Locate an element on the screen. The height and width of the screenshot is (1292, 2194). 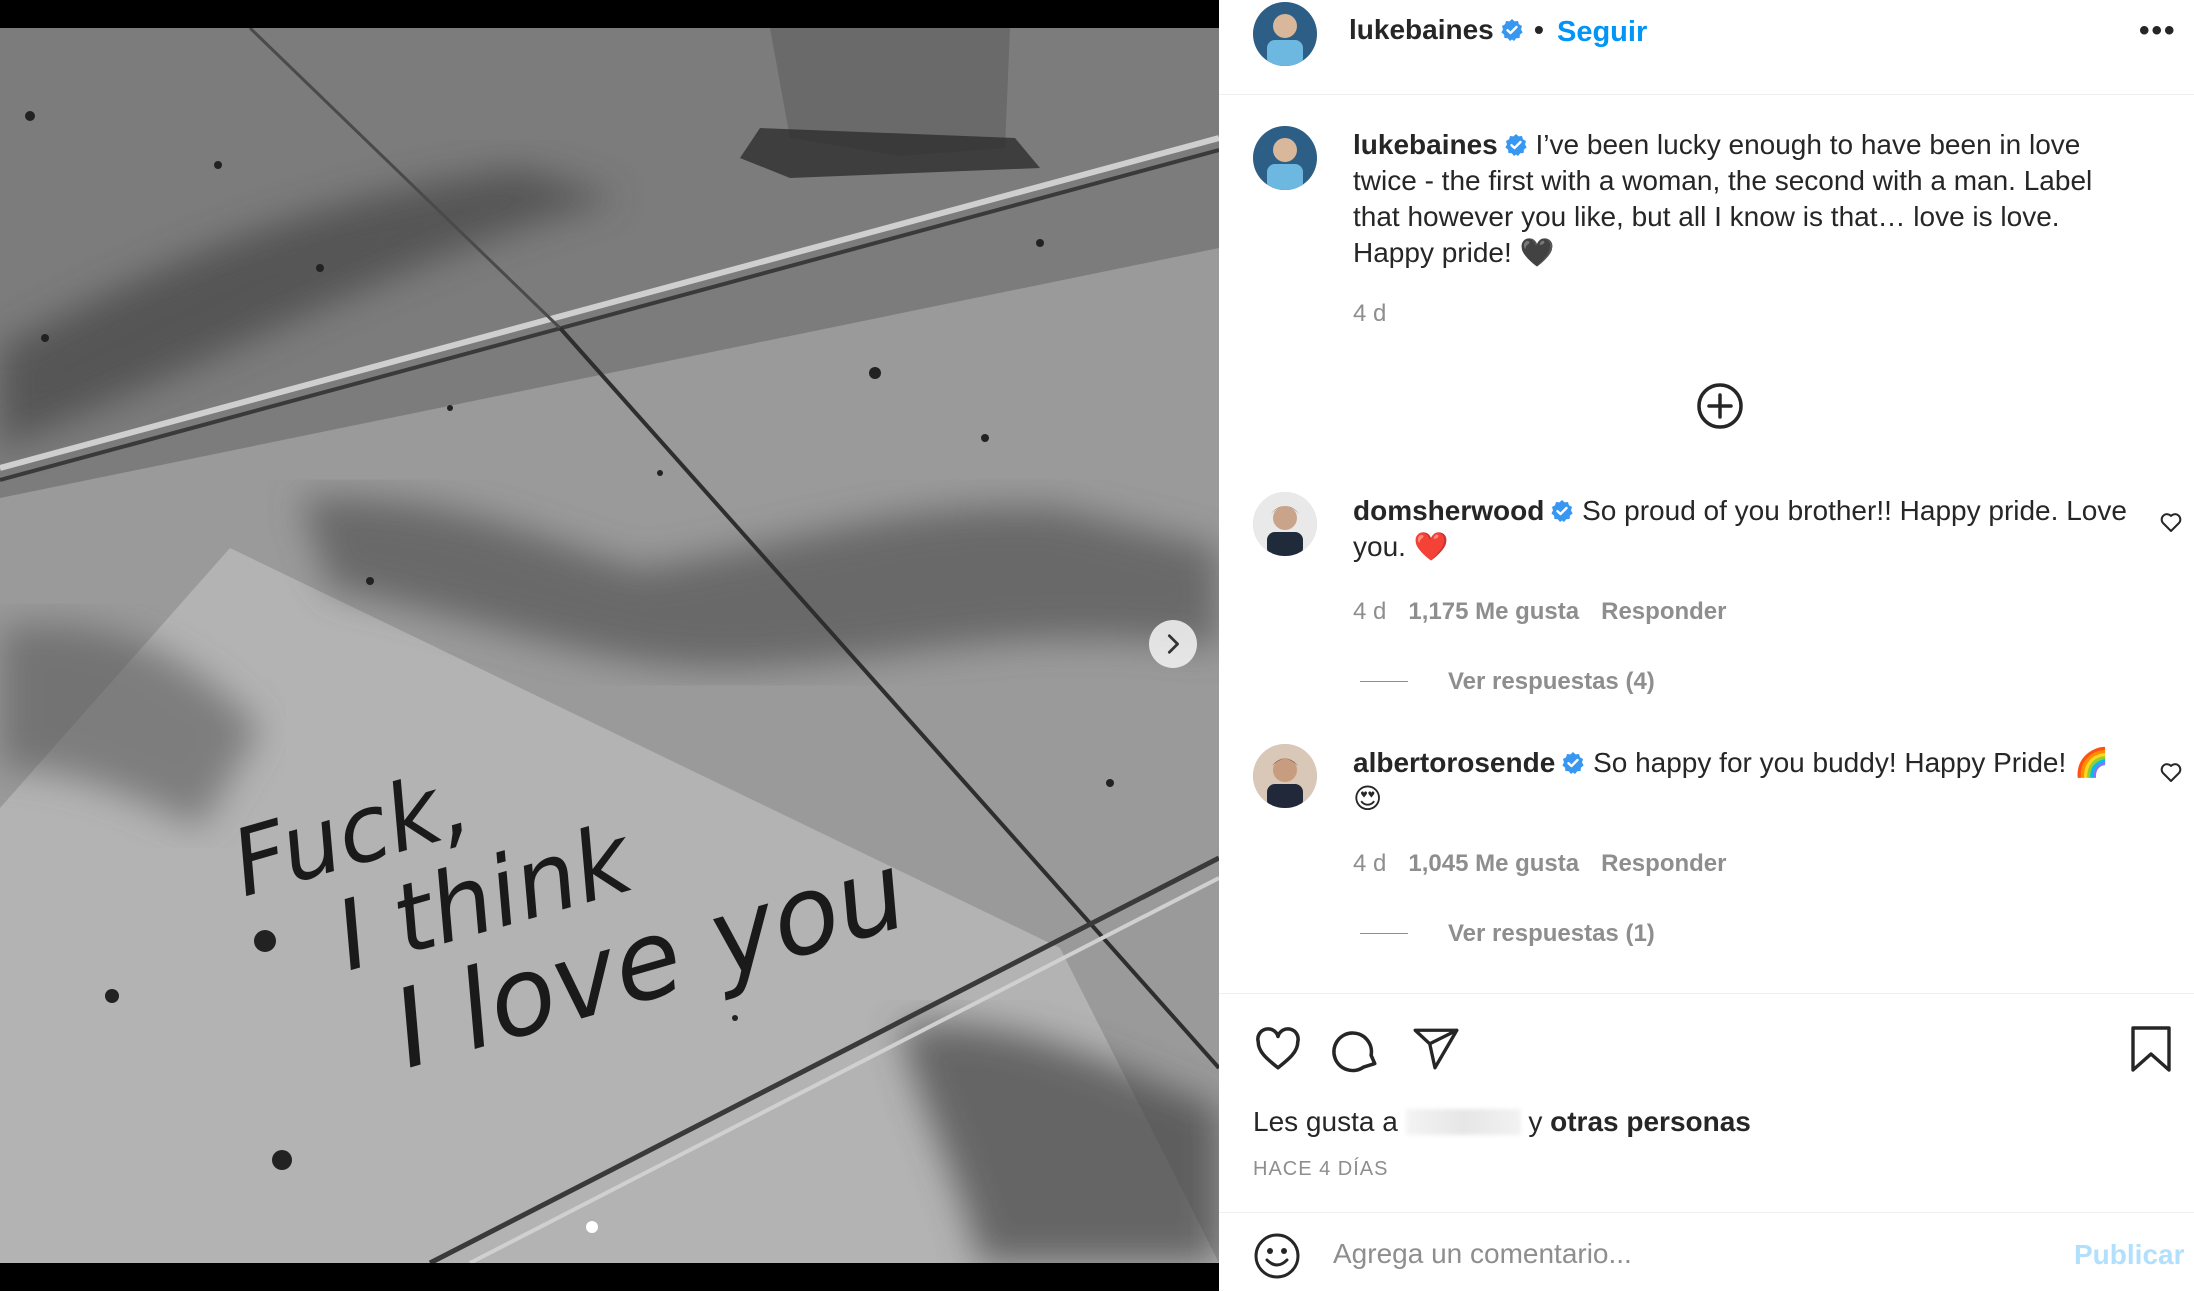
caption-username: lukebaines is located at coordinates (1425, 144).